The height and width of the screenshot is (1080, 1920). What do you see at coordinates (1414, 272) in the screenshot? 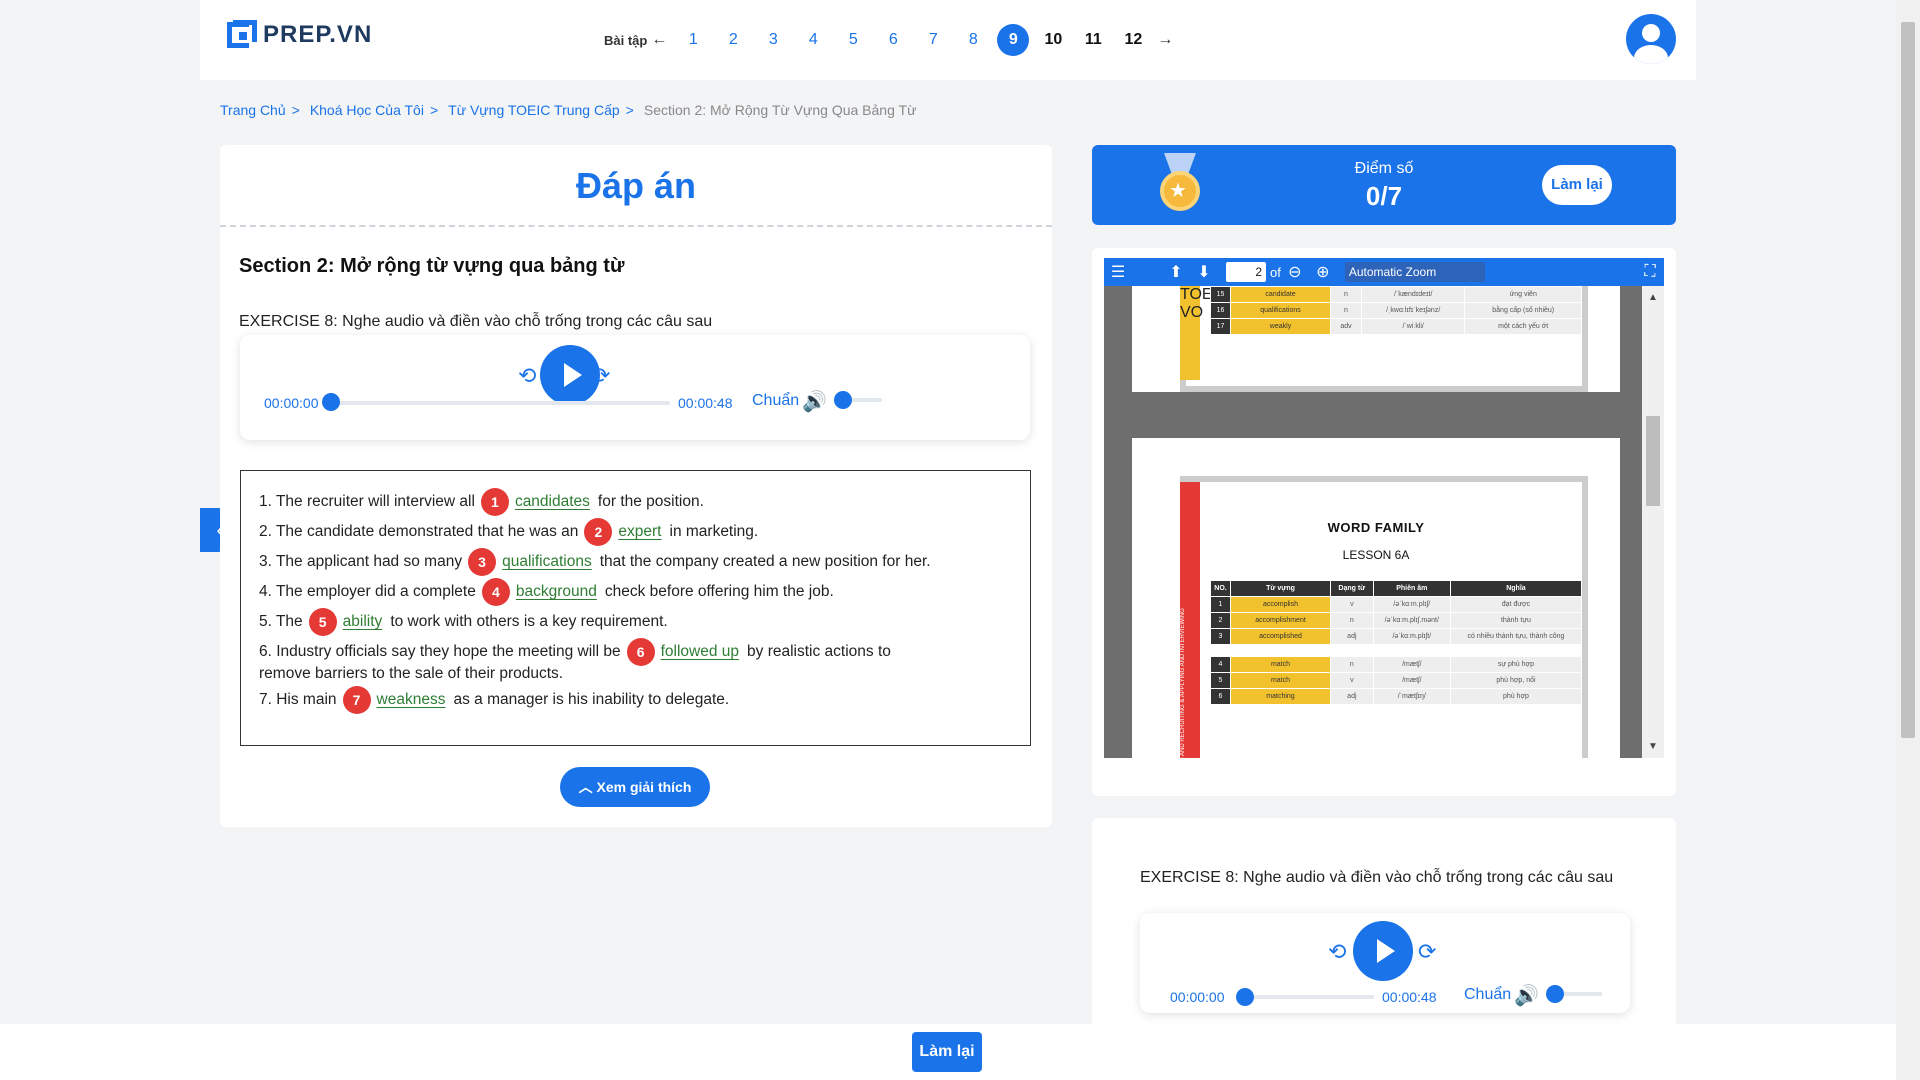
I see `zoom-select: Automatic Zoom` at bounding box center [1414, 272].